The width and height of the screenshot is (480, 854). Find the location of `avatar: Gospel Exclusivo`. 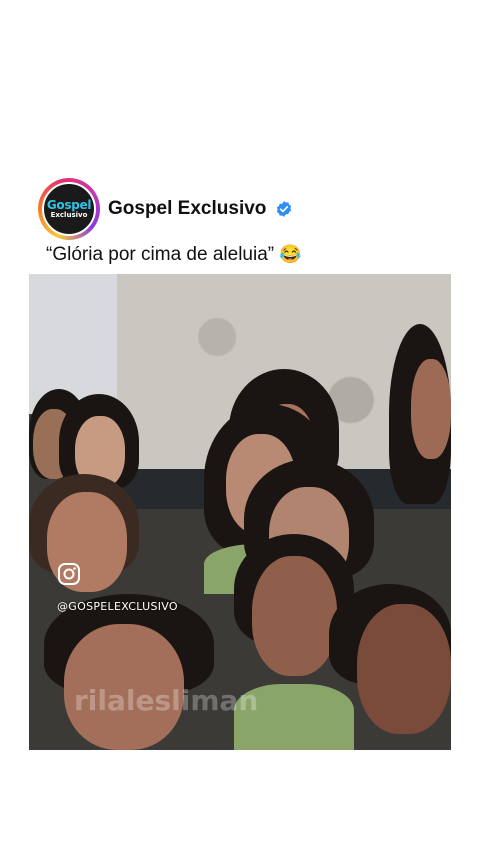

avatar: Gospel Exclusivo is located at coordinates (69, 209).